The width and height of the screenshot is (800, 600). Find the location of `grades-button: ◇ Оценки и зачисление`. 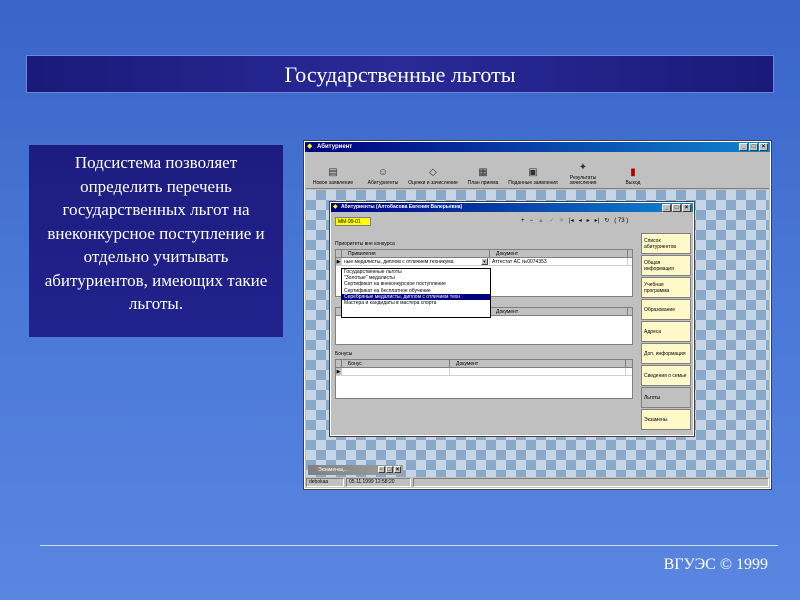

grades-button: ◇ Оценки и зачисление is located at coordinates (433, 172).